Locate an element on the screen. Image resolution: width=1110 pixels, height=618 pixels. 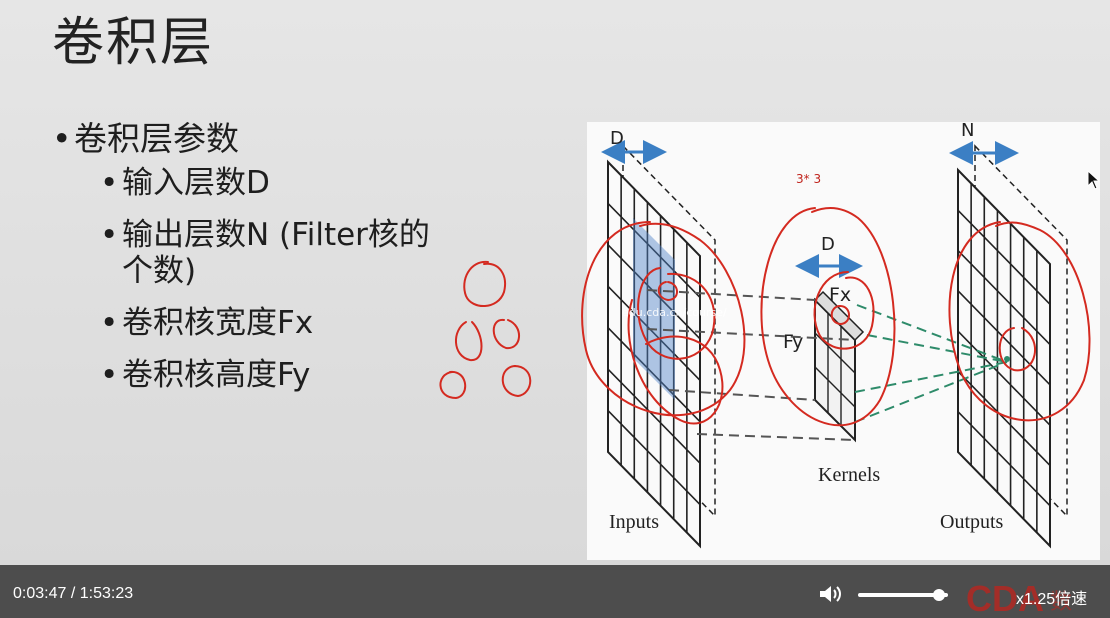
label-n-top: N is located at coordinates (967, 131).